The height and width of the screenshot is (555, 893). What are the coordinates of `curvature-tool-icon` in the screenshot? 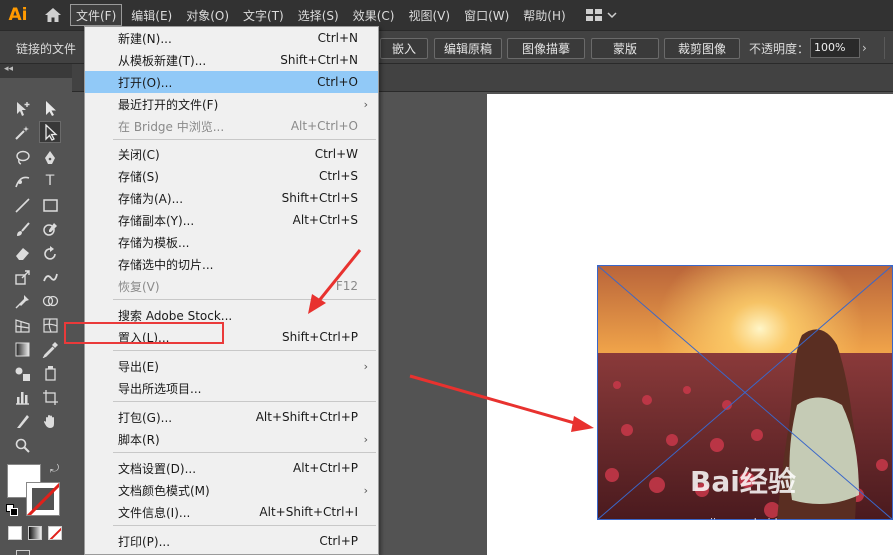 It's located at (22, 181).